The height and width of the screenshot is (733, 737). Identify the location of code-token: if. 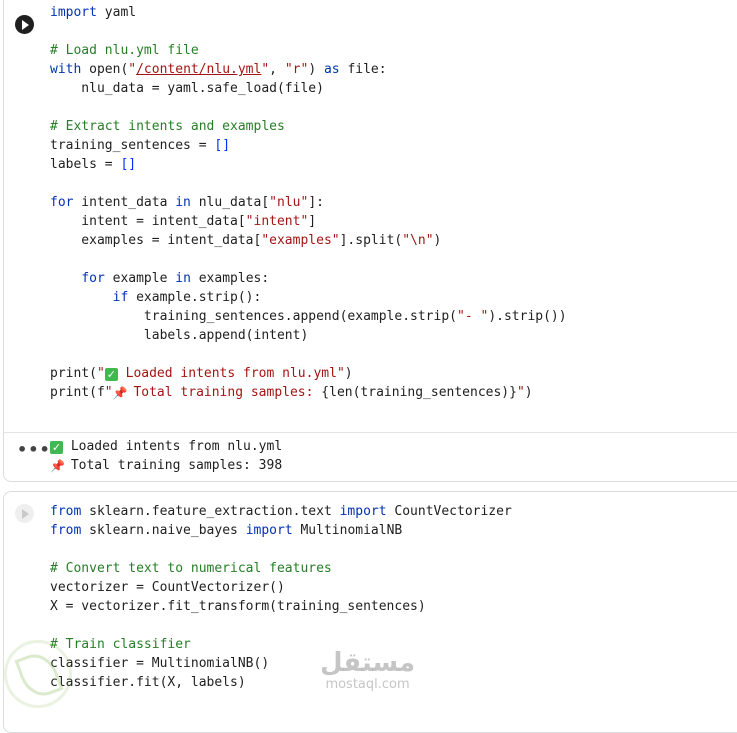
(120, 297).